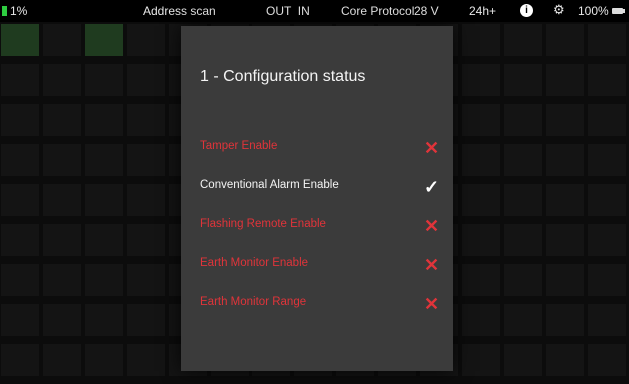 Image resolution: width=629 pixels, height=384 pixels. Describe the element at coordinates (593, 11) in the screenshot. I see `battery-percent-right: 100%` at that location.